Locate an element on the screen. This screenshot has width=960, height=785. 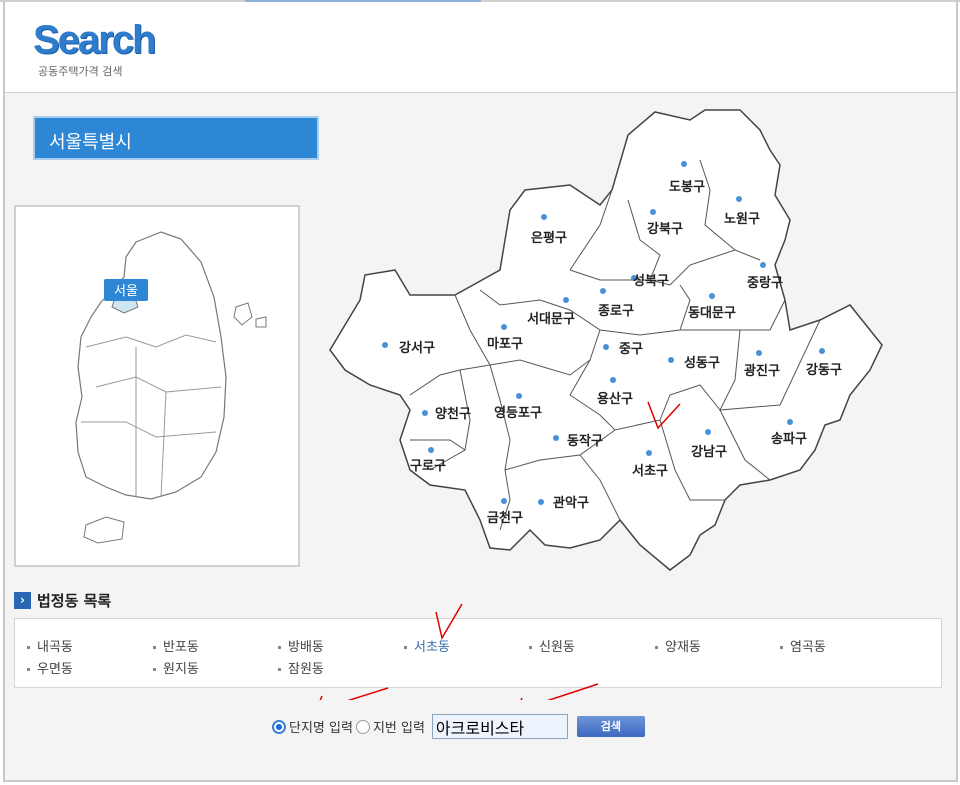
district-label: 강서구 is located at coordinates (417, 348).